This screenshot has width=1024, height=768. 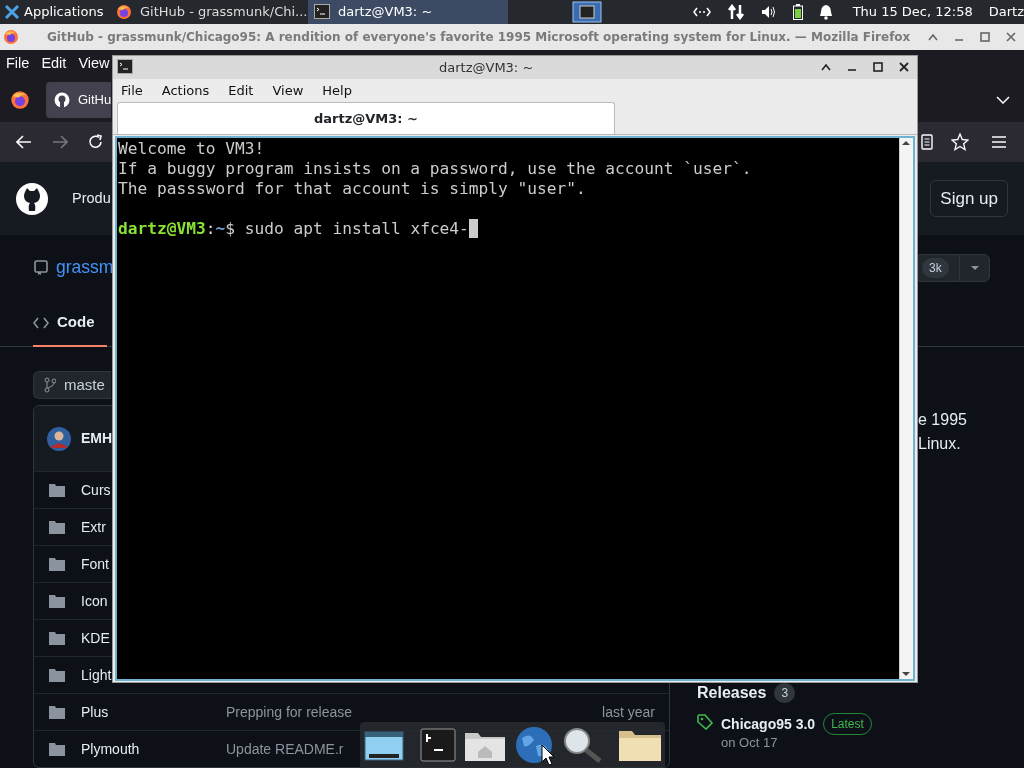 I want to click on scroll-down-icon, so click(x=906, y=674).